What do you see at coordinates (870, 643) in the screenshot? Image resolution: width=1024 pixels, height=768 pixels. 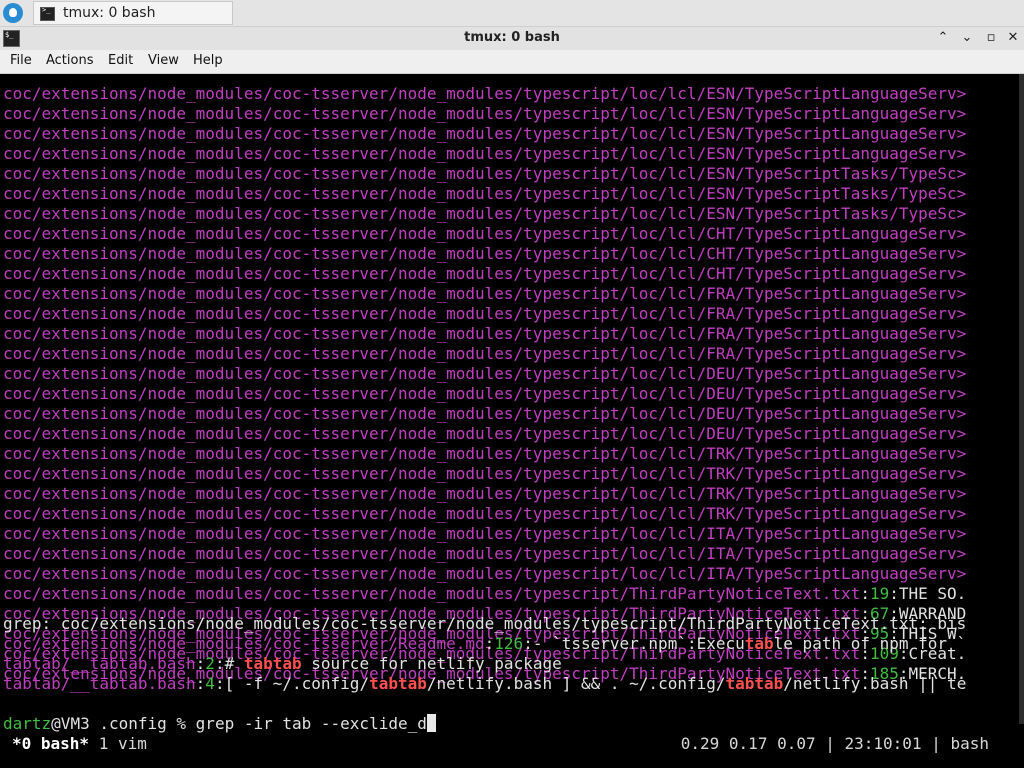 I see `result-text: le path of npm for `` at bounding box center [870, 643].